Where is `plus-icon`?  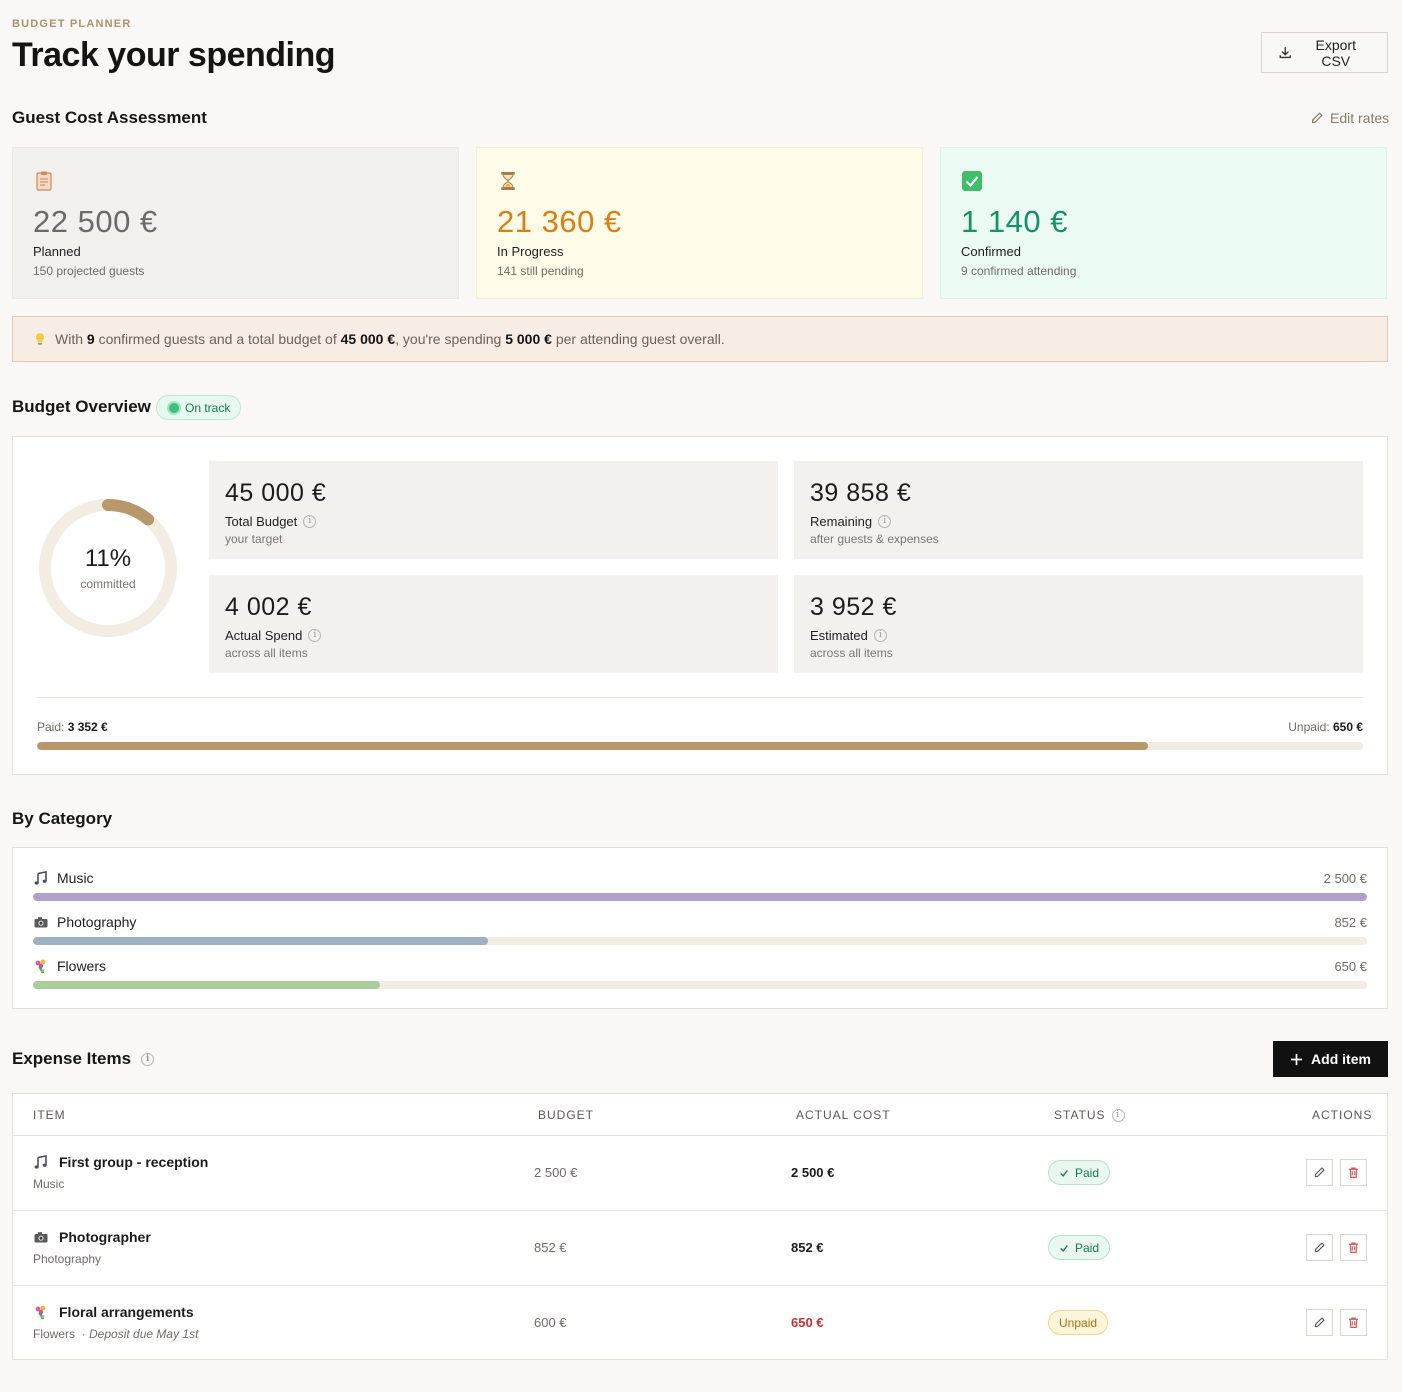 plus-icon is located at coordinates (1296, 1059).